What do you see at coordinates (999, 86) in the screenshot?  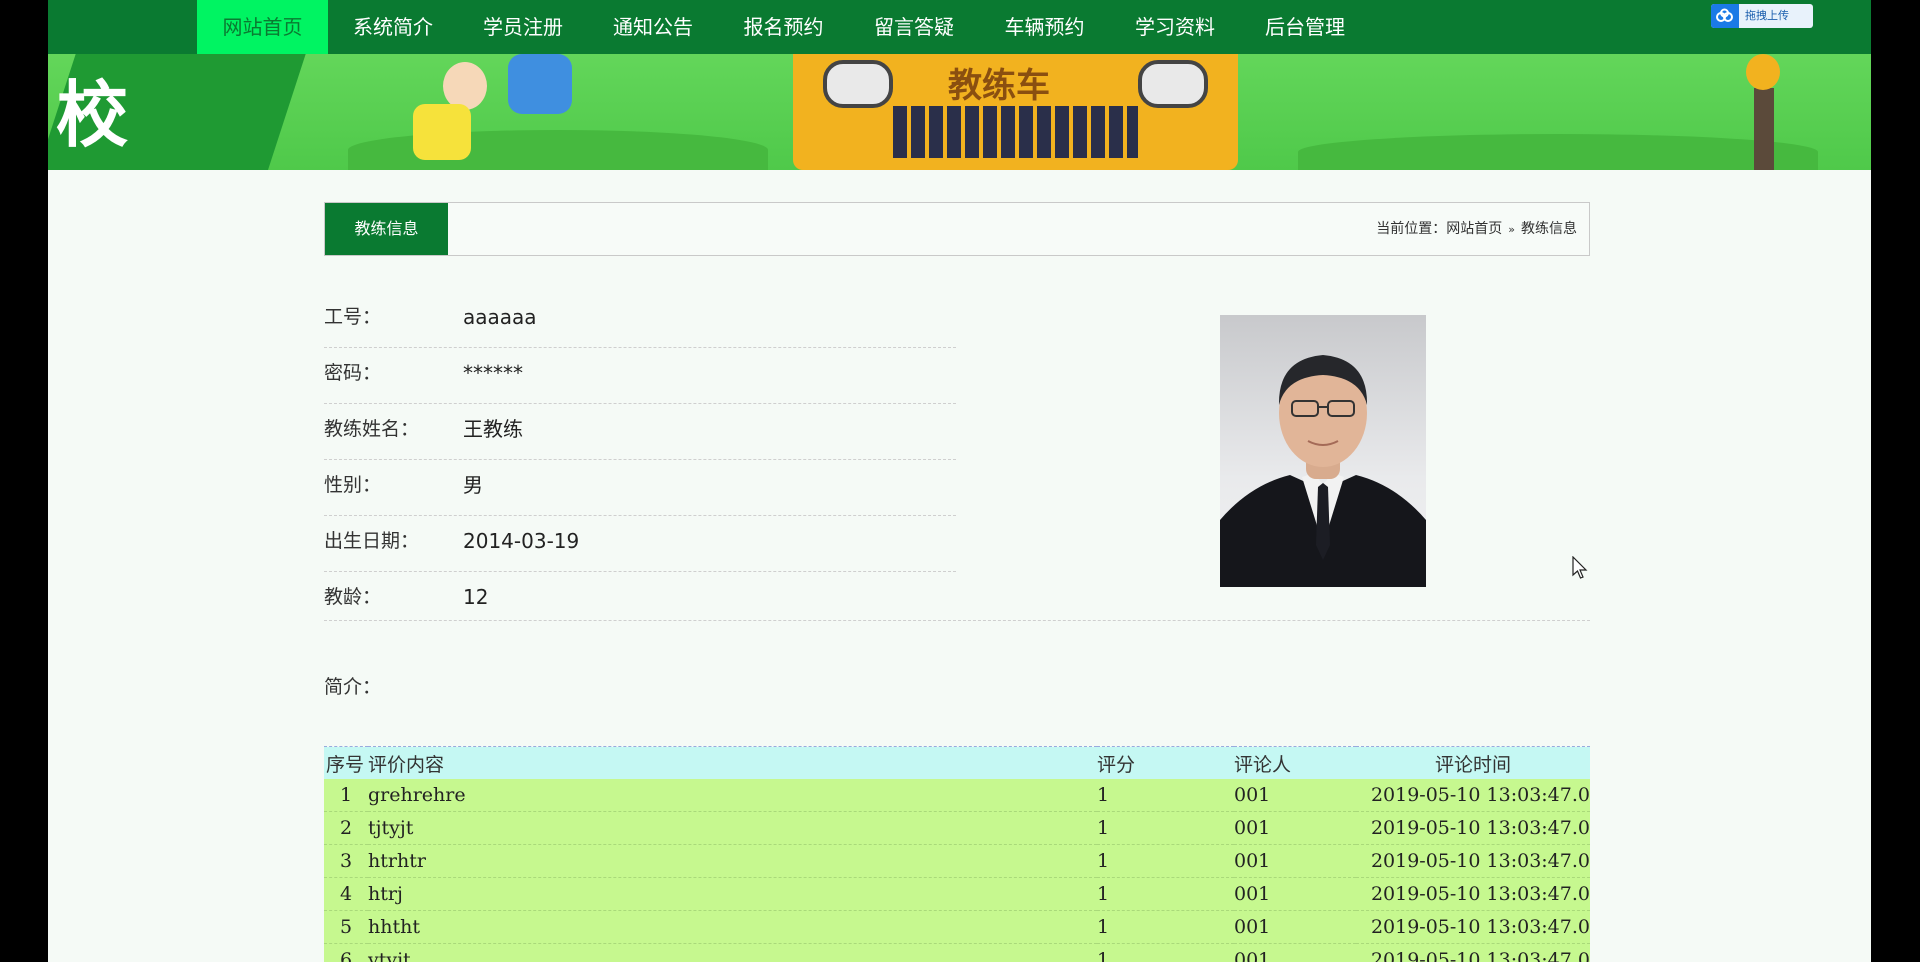 I see `bus-label: 教练车` at bounding box center [999, 86].